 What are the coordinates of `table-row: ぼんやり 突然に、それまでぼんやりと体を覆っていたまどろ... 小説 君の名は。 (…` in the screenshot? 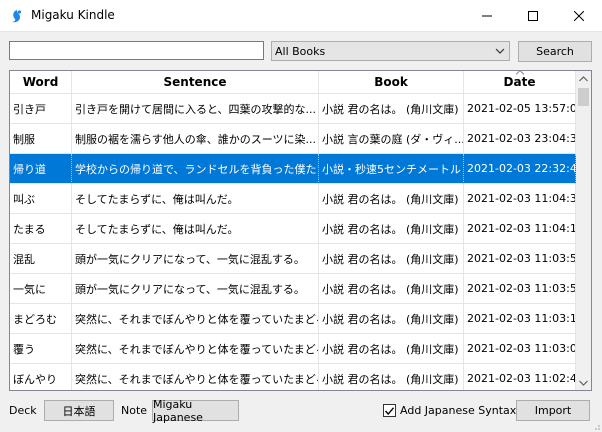 It's located at (293, 377).